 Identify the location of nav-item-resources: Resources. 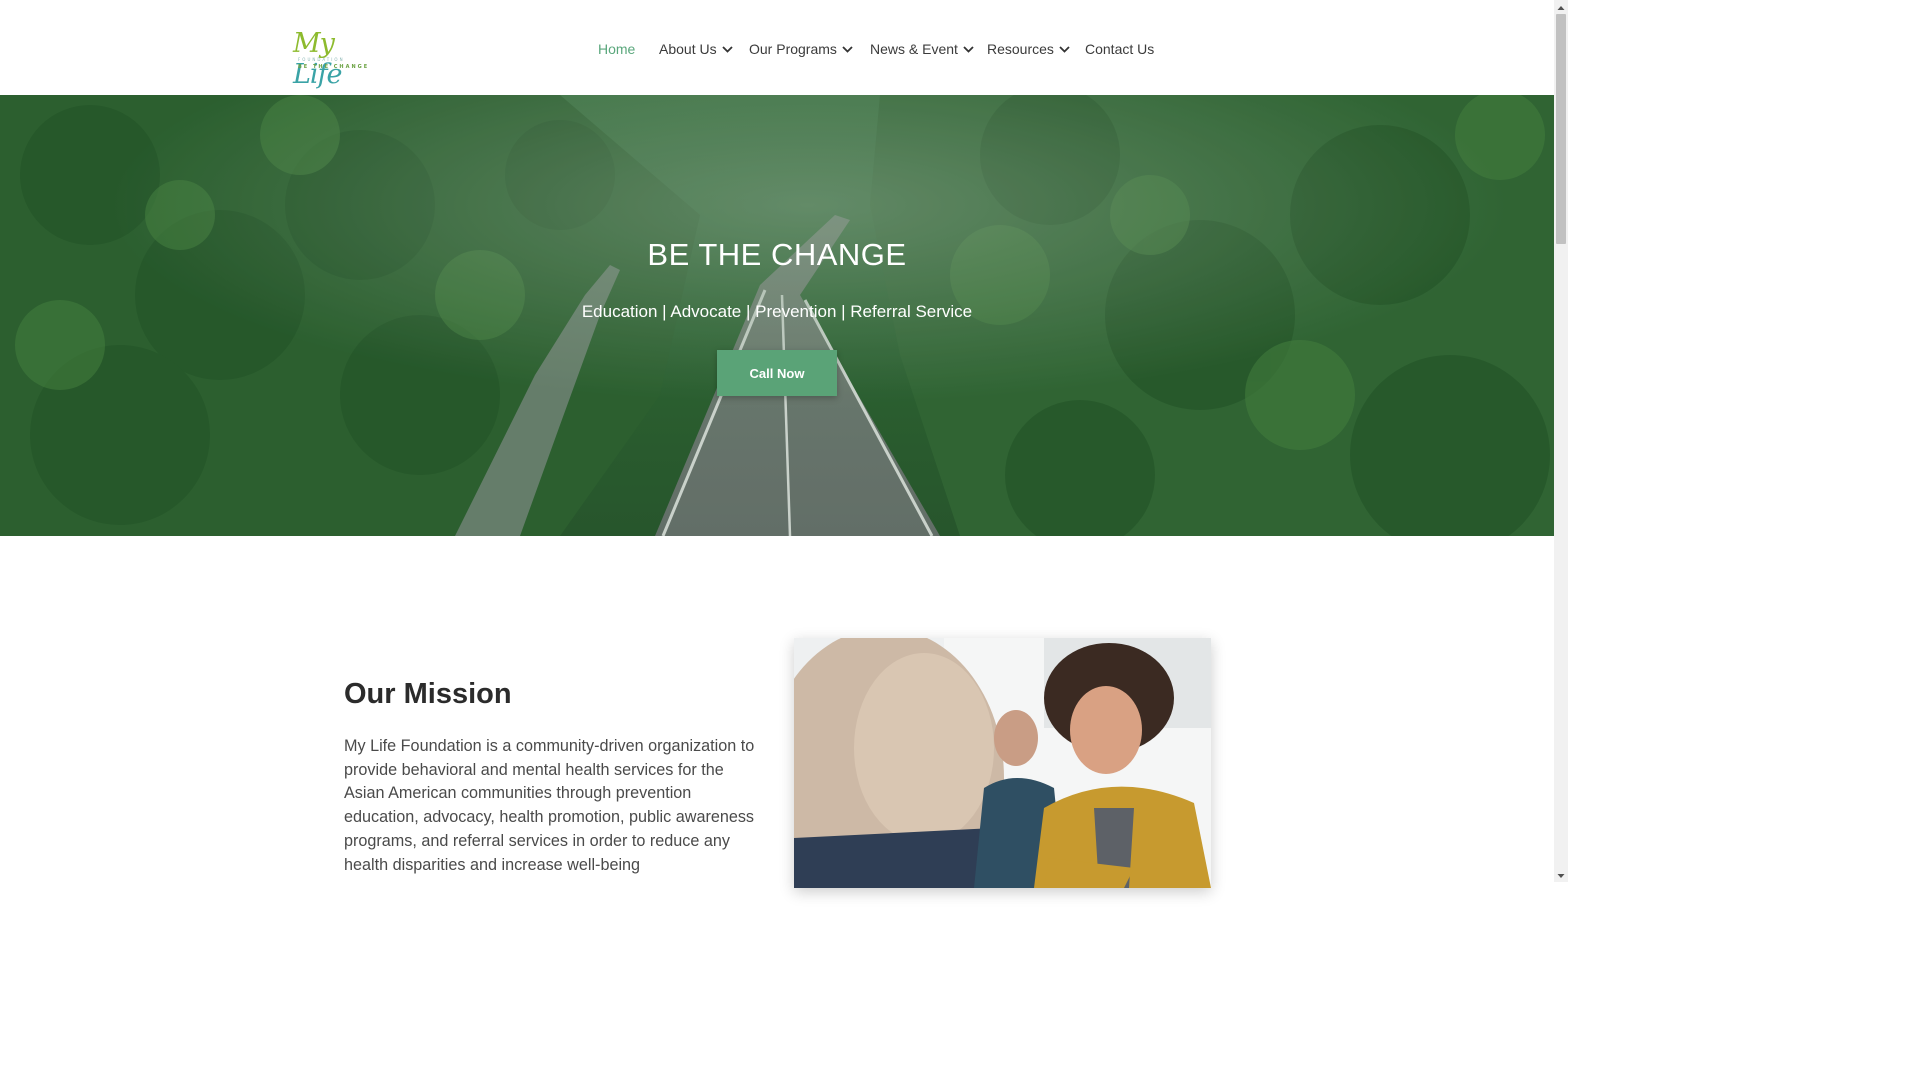
(1029, 49).